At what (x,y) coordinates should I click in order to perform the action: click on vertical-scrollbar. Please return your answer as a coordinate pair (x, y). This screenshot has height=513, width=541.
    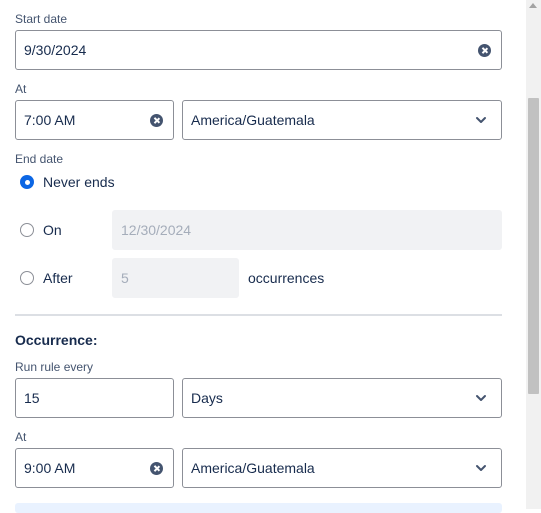
    Looking at the image, I should click on (533, 254).